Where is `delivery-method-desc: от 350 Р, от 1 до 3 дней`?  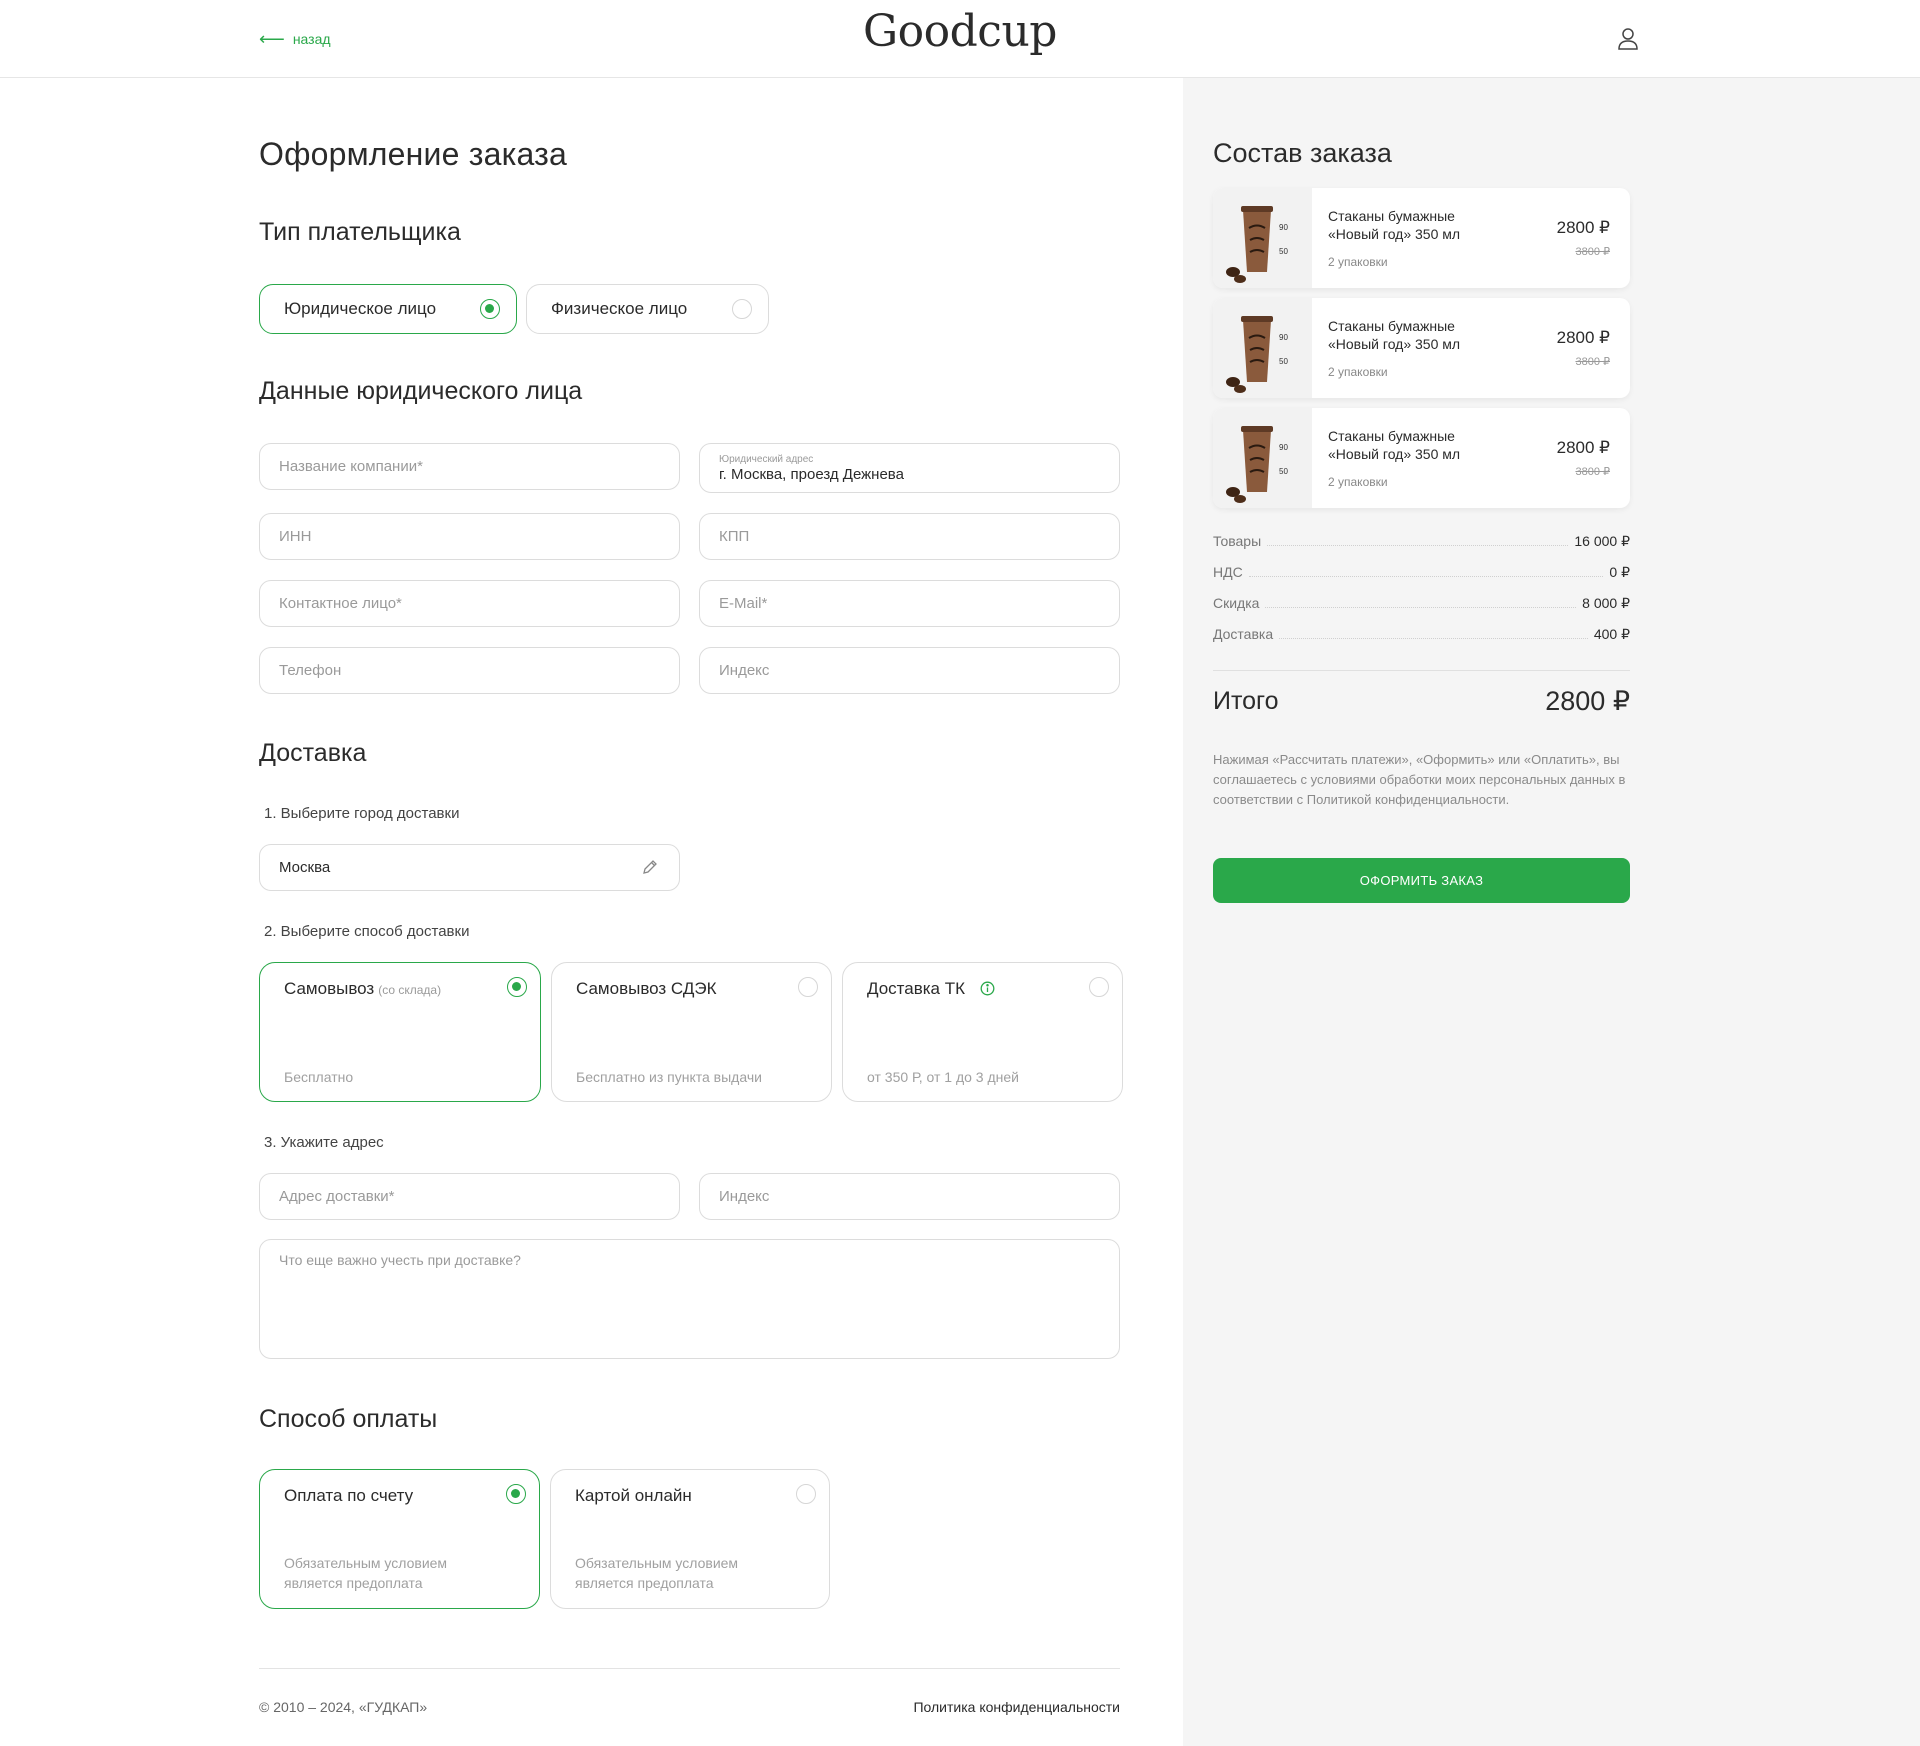 delivery-method-desc: от 350 Р, от 1 до 3 дней is located at coordinates (943, 1077).